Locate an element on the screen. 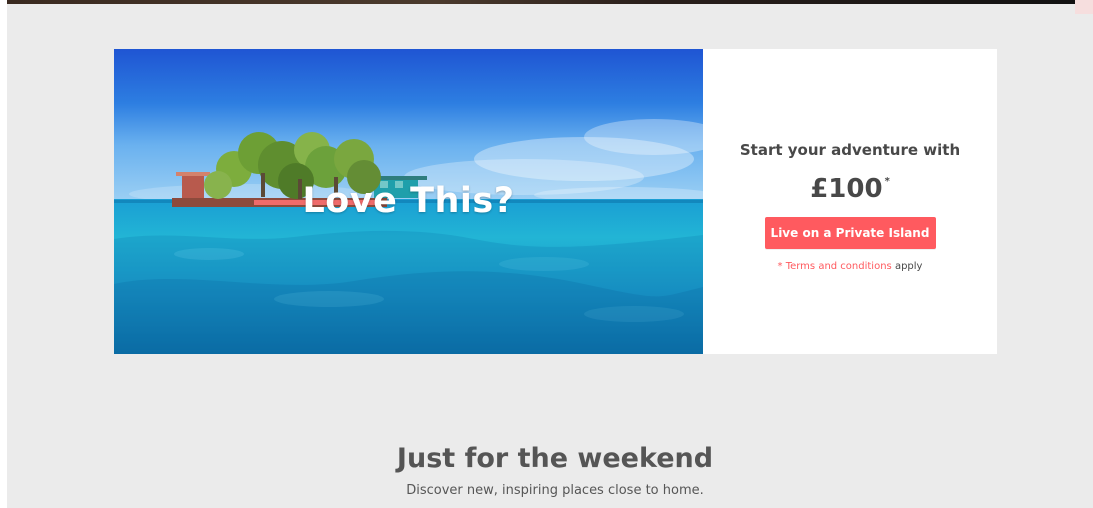 This screenshot has width=1093, height=508. terms-and-conditions-link: Terms and conditions is located at coordinates (839, 266).